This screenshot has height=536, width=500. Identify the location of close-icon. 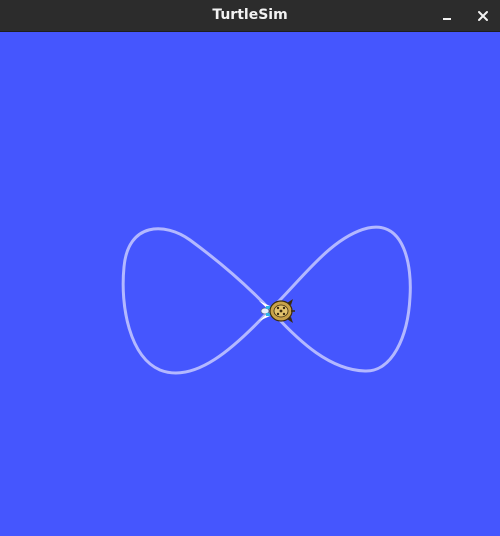
(483, 16).